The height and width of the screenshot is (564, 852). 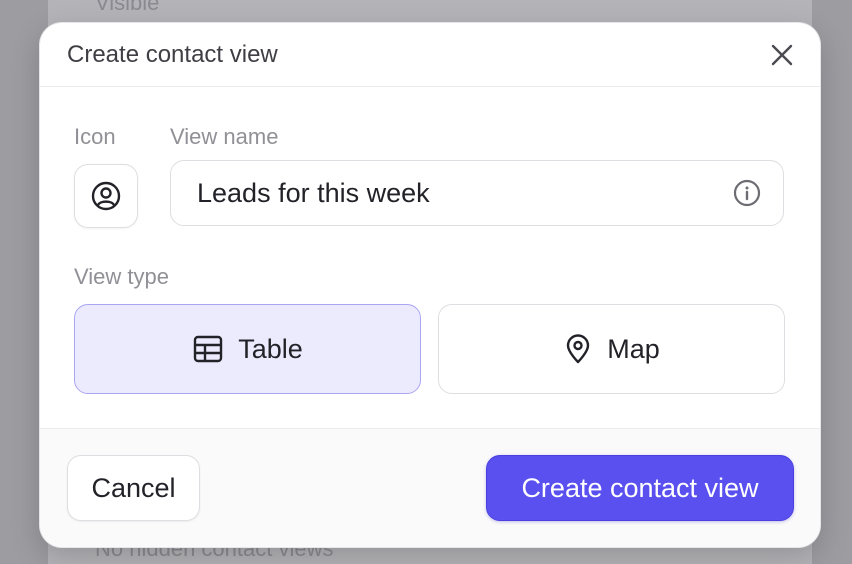 I want to click on view-type-label: View type, so click(x=121, y=276).